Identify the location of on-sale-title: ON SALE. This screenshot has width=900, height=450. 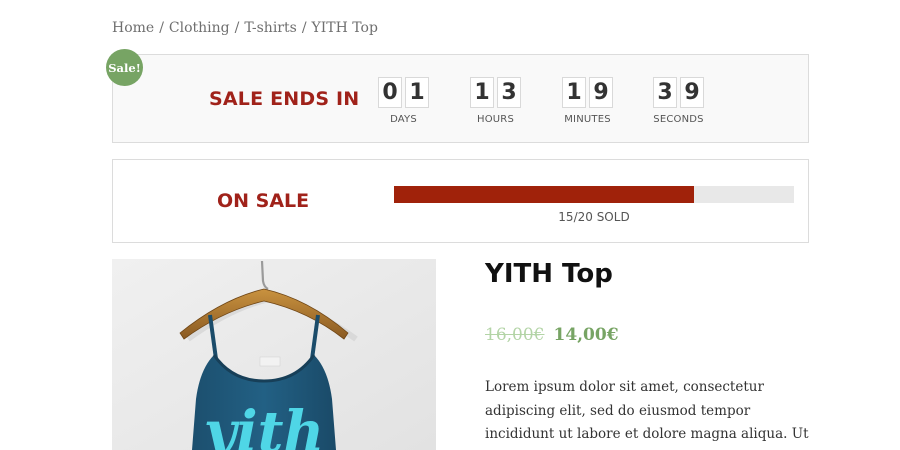
(263, 201).